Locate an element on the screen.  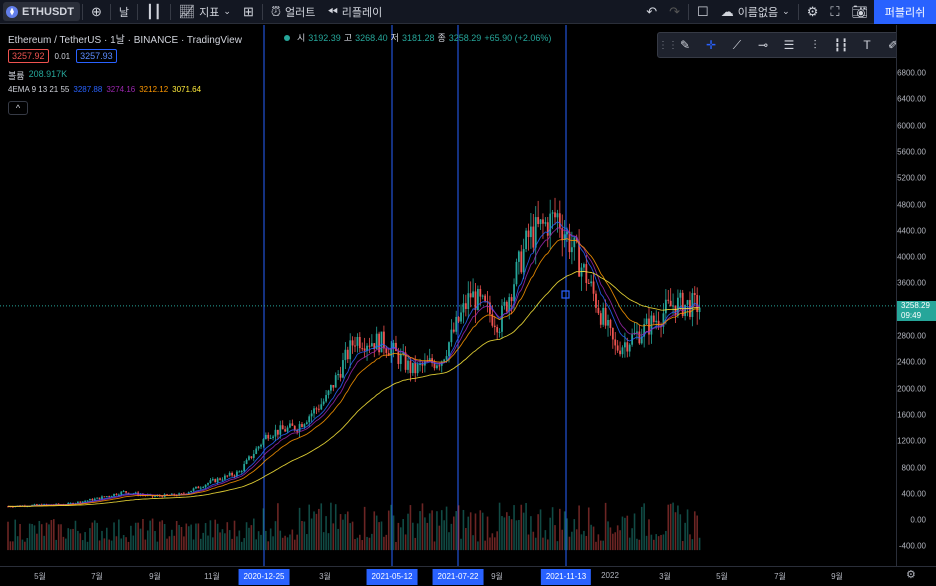
indicators-button: 📈︎ 지표 ⌄ is located at coordinates (205, 12).